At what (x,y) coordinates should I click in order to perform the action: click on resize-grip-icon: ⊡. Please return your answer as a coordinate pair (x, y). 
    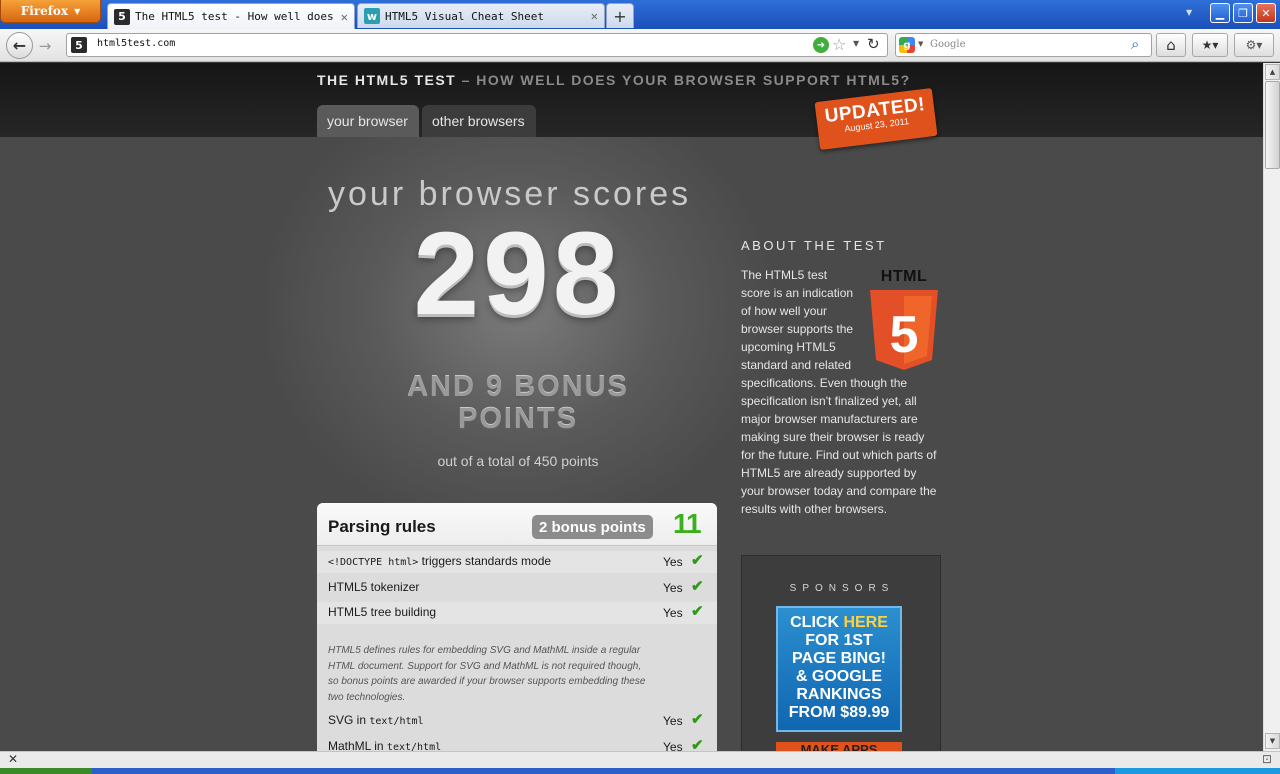
    Looking at the image, I should click on (1267, 759).